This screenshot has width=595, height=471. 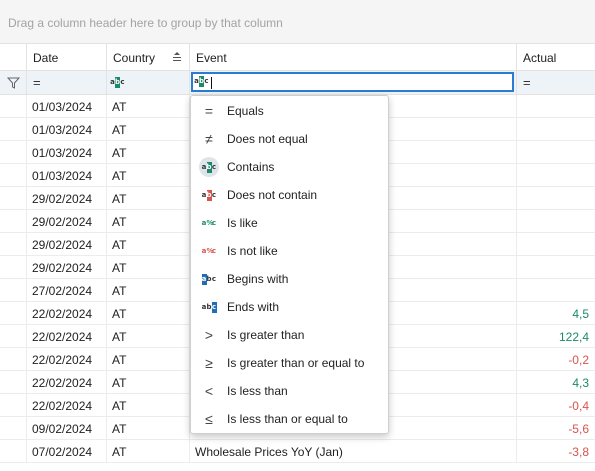 I want to click on less-than-icon: <, so click(x=209, y=391).